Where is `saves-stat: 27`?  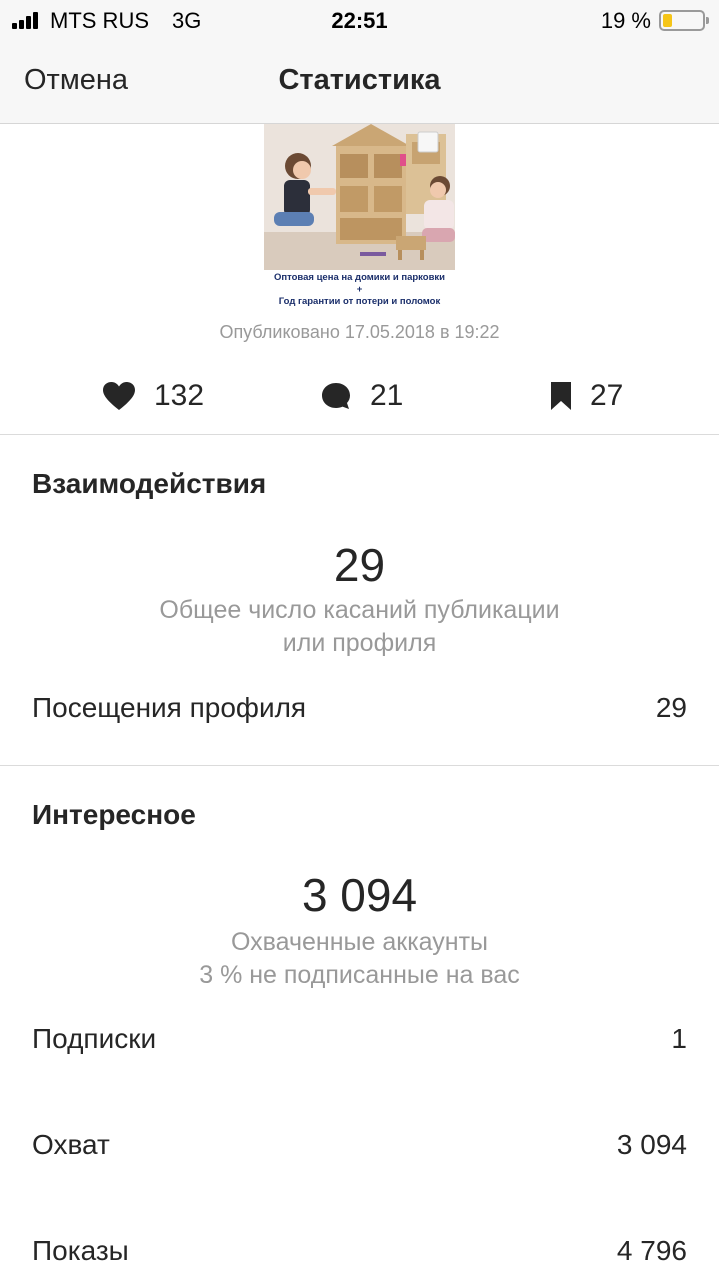 saves-stat: 27 is located at coordinates (586, 396).